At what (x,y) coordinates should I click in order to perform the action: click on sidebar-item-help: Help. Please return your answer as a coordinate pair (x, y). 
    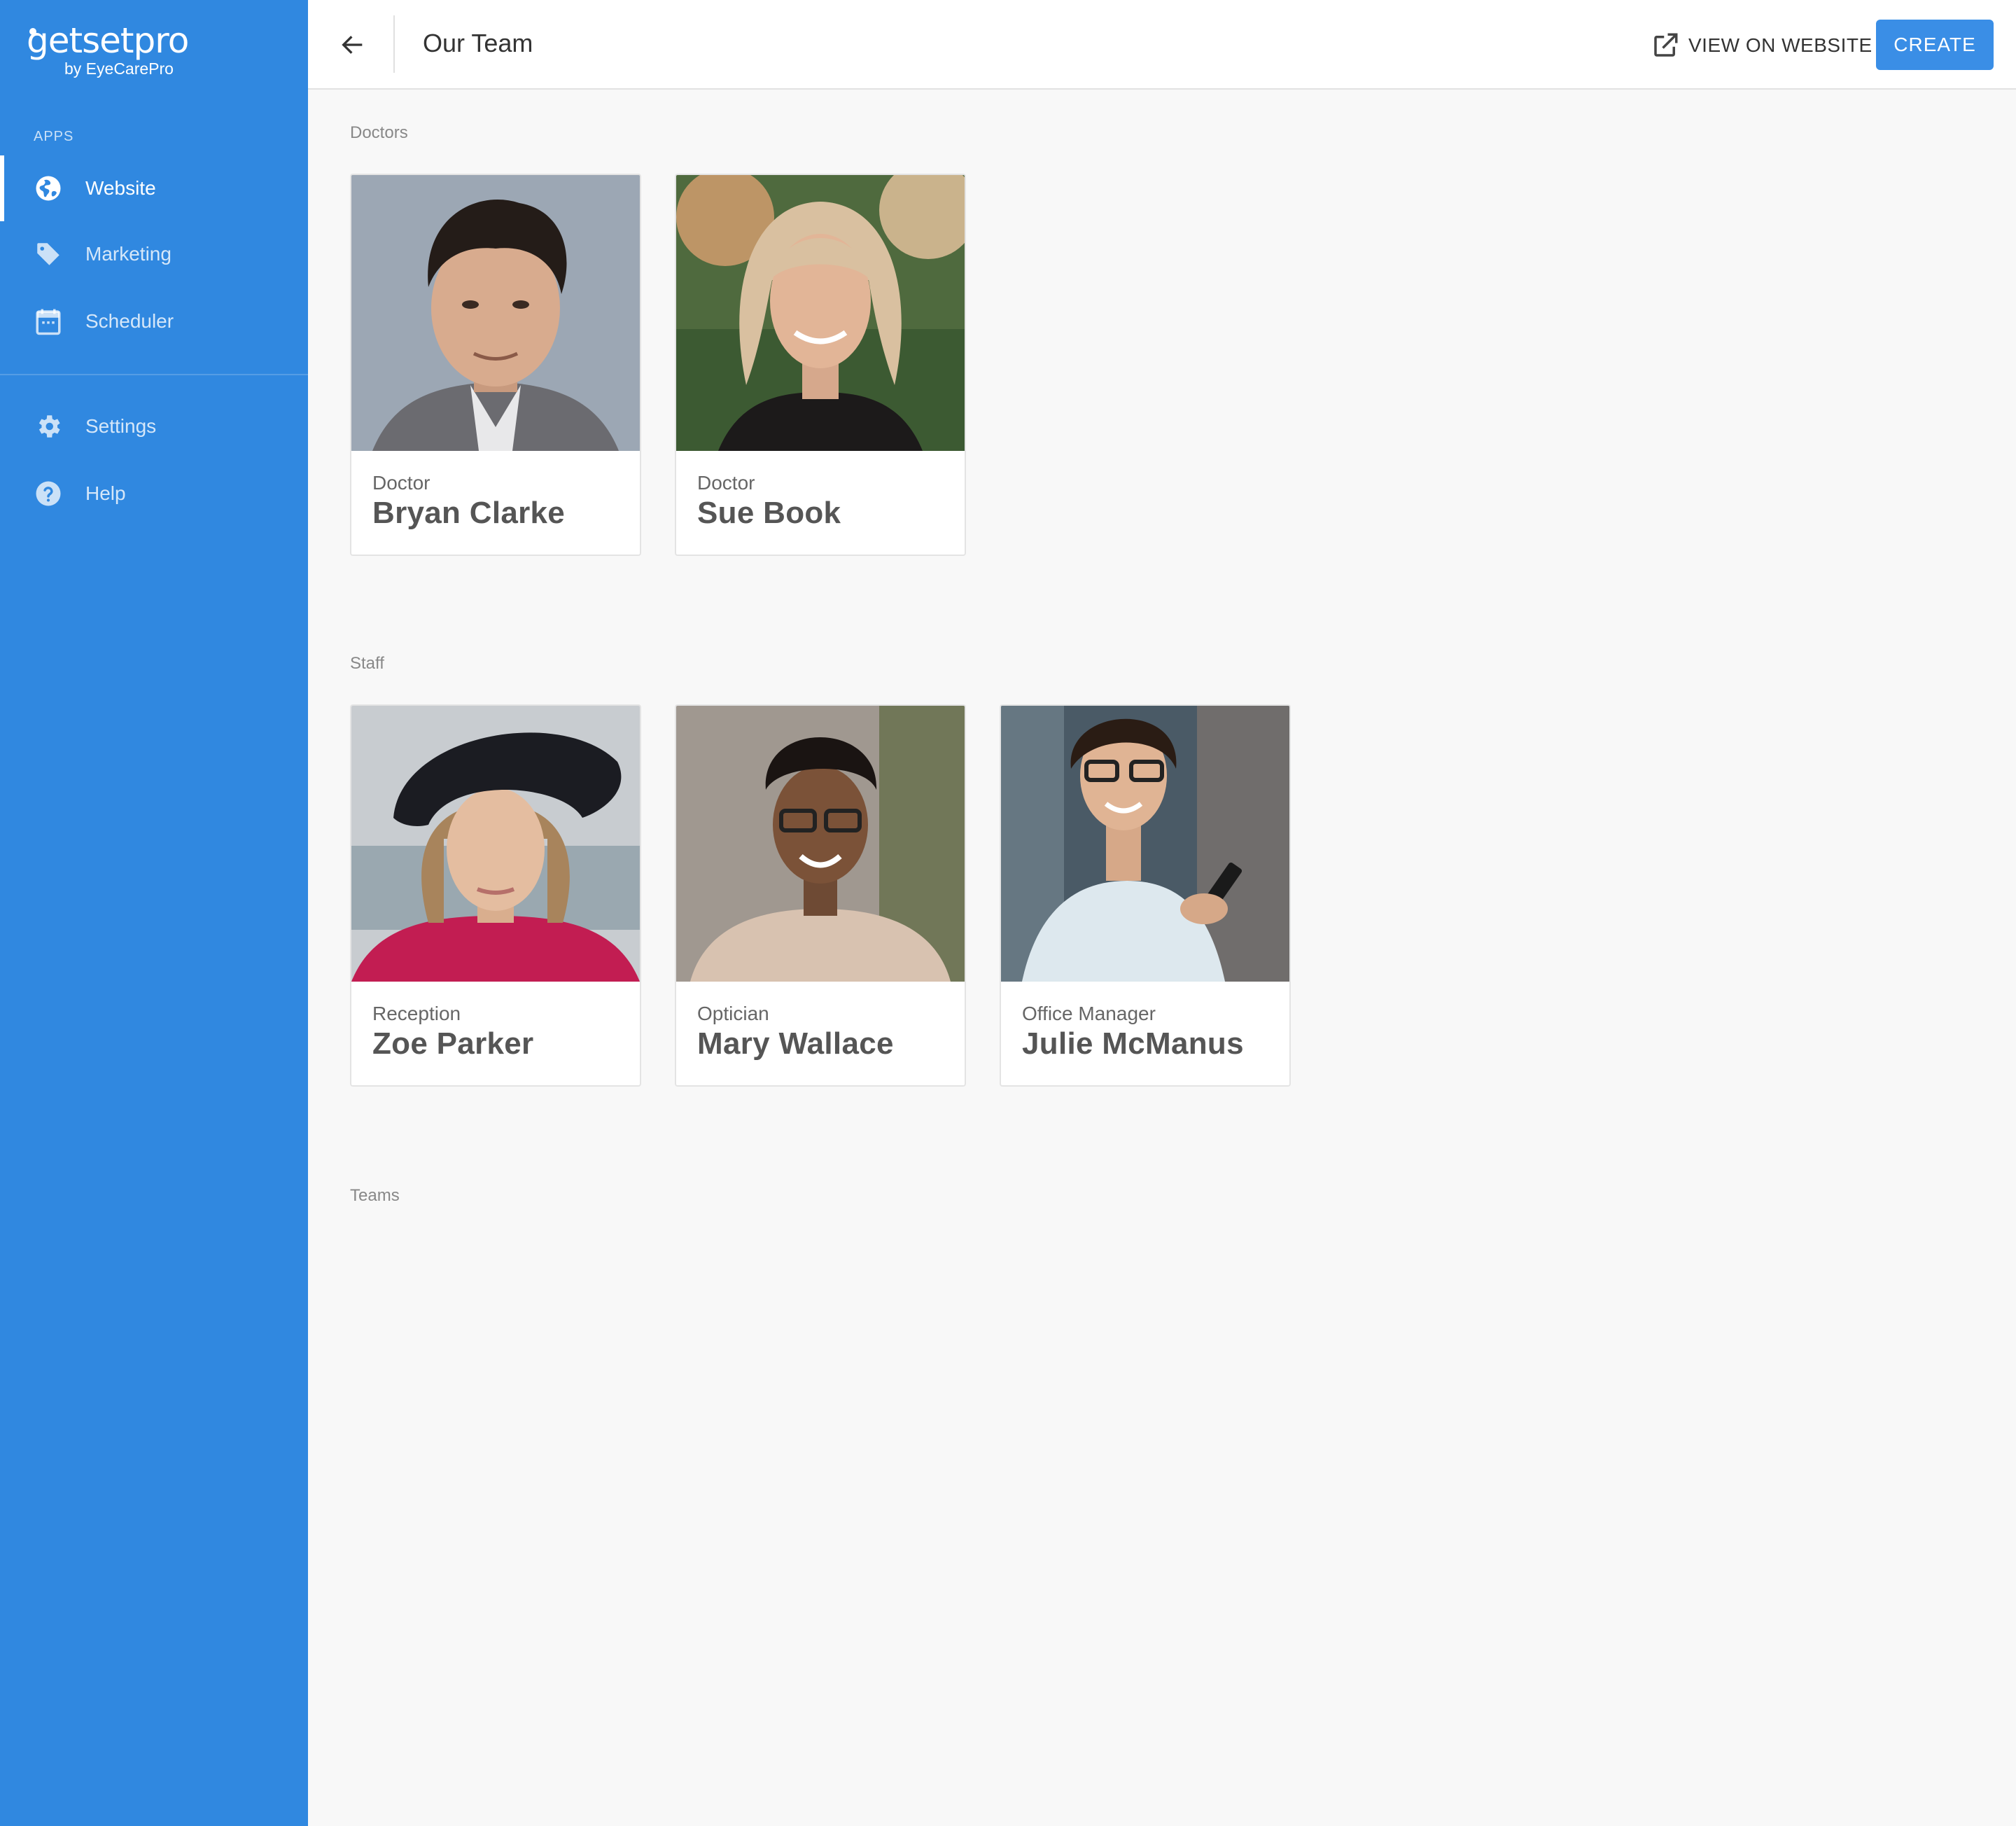
    Looking at the image, I should click on (154, 494).